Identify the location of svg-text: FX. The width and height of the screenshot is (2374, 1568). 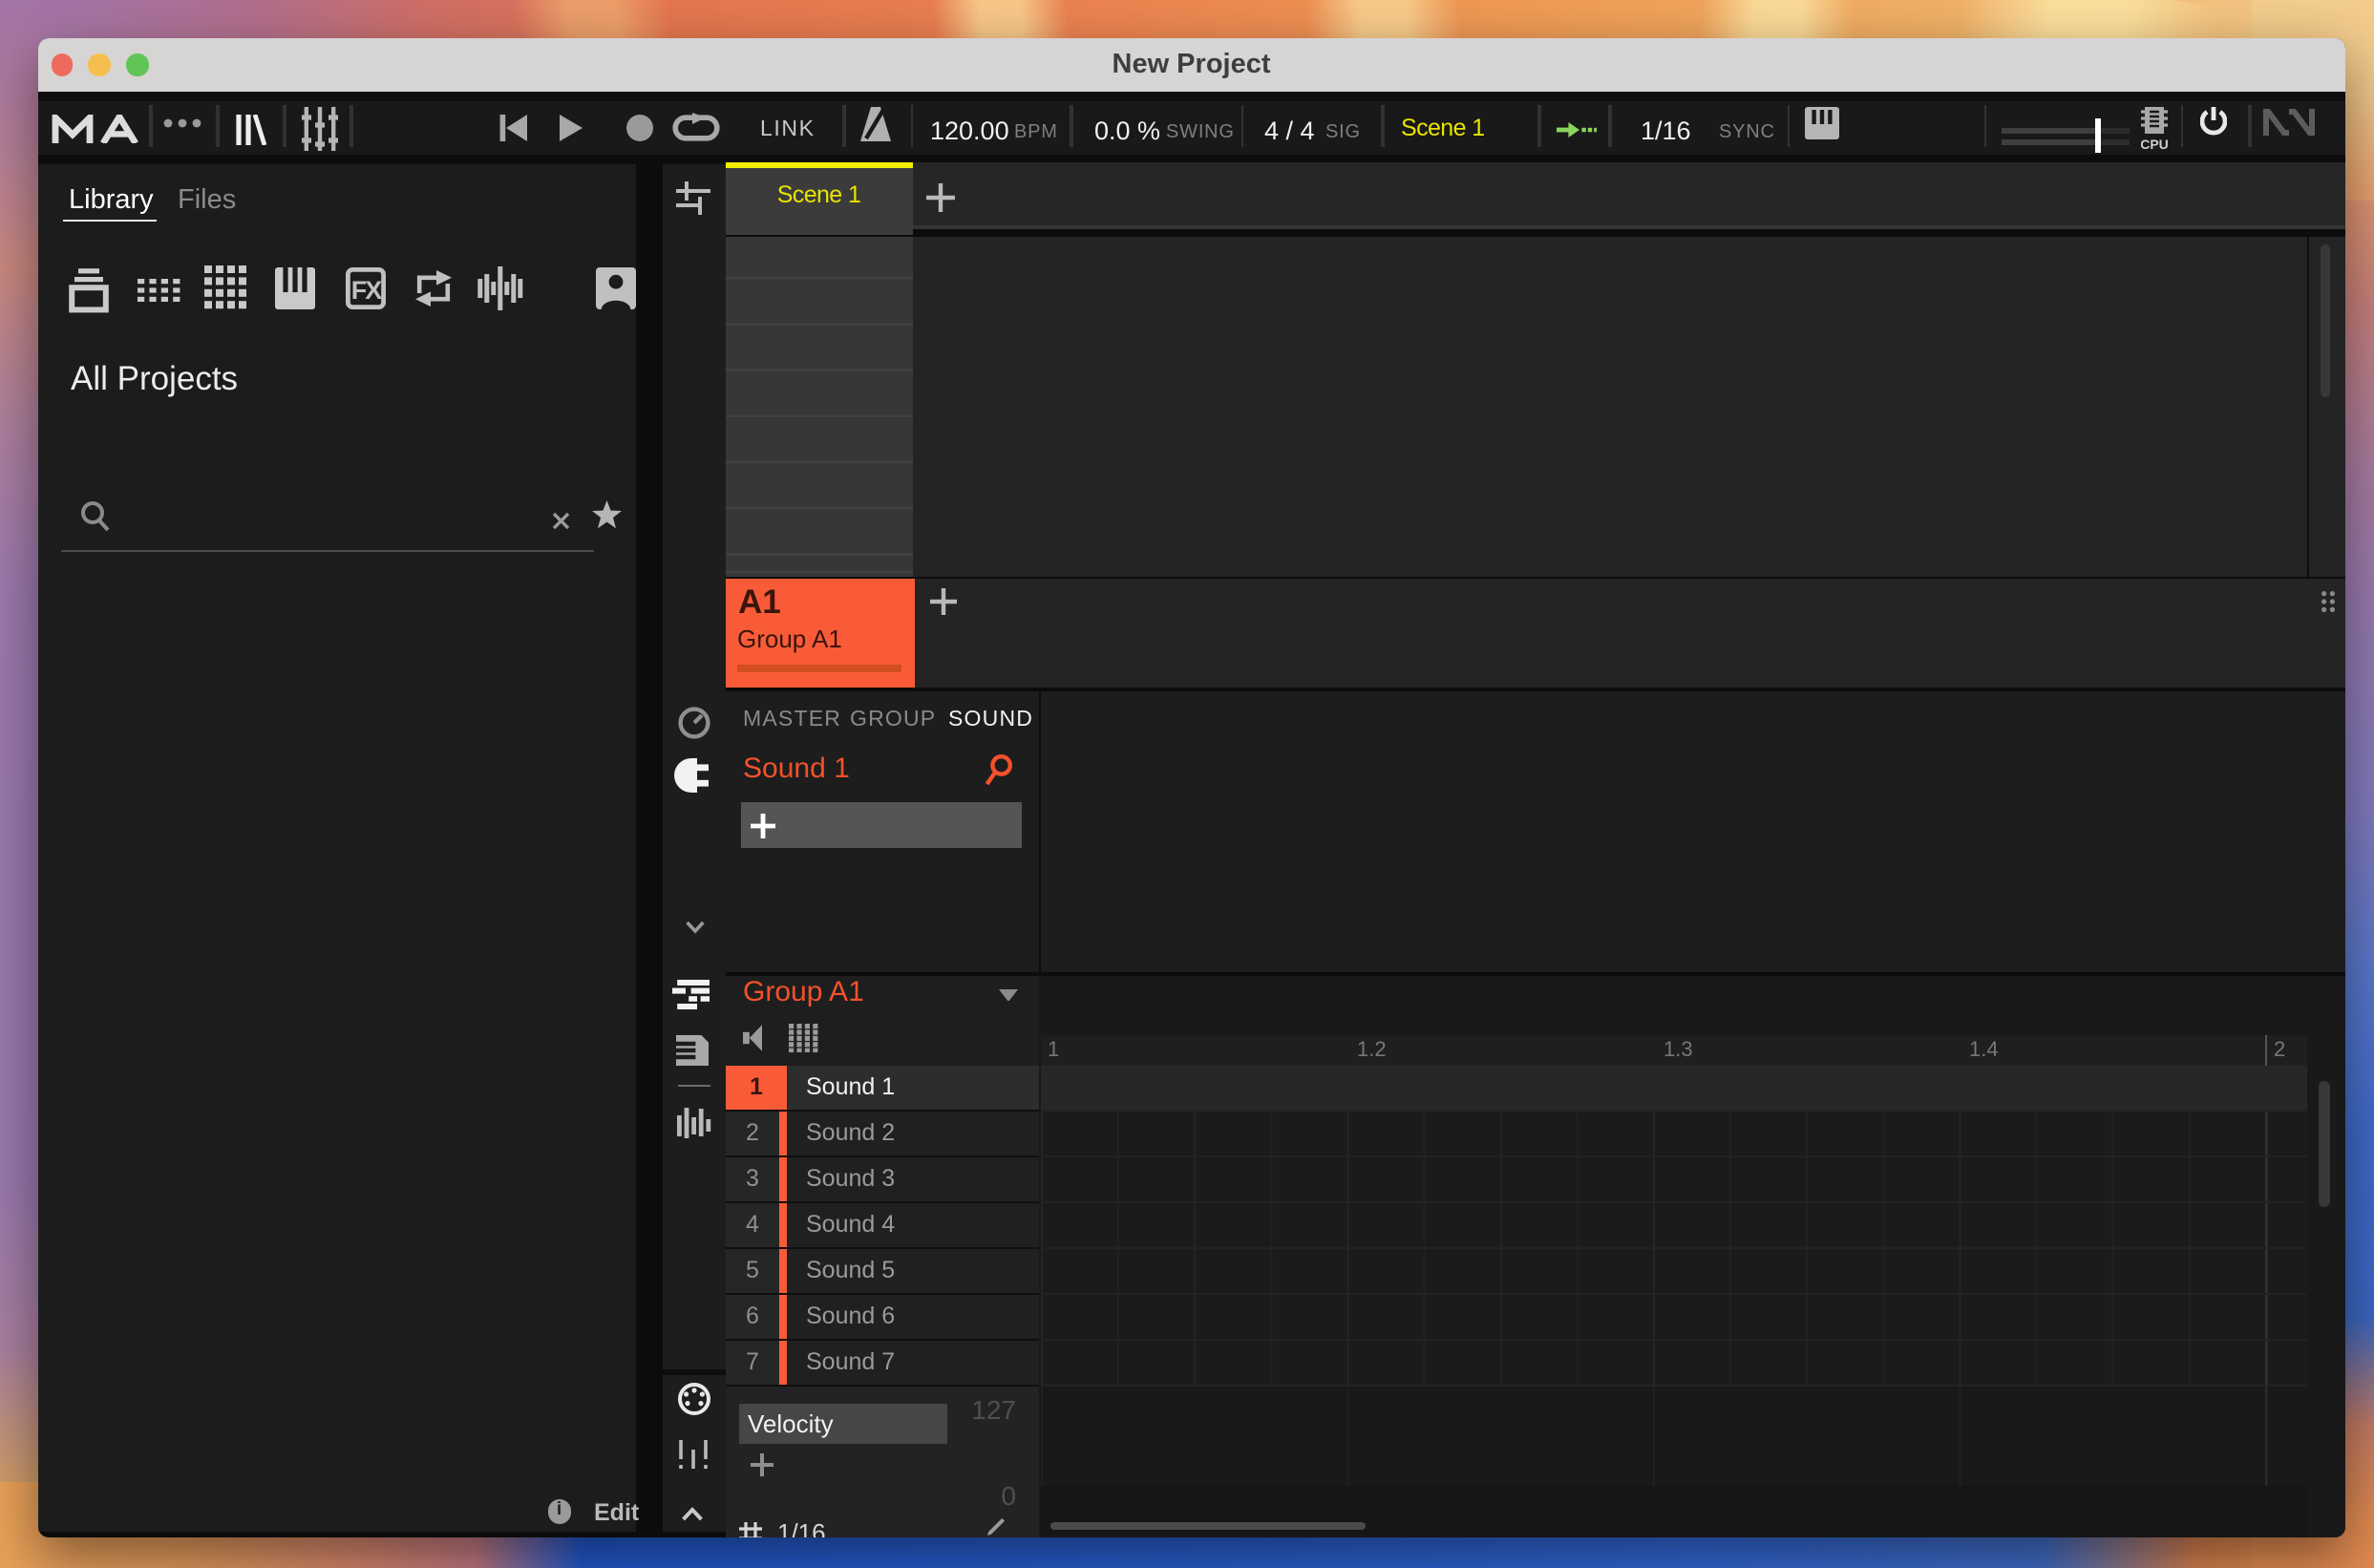
(367, 290).